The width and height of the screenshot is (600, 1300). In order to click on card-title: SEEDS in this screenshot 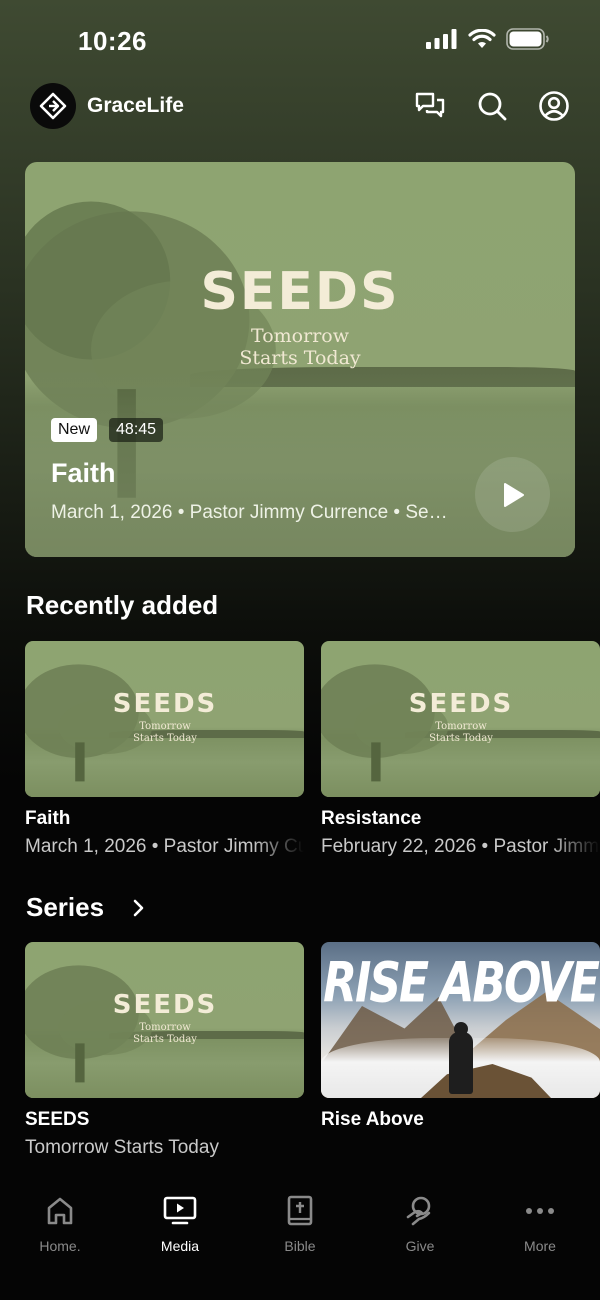, I will do `click(57, 1119)`.